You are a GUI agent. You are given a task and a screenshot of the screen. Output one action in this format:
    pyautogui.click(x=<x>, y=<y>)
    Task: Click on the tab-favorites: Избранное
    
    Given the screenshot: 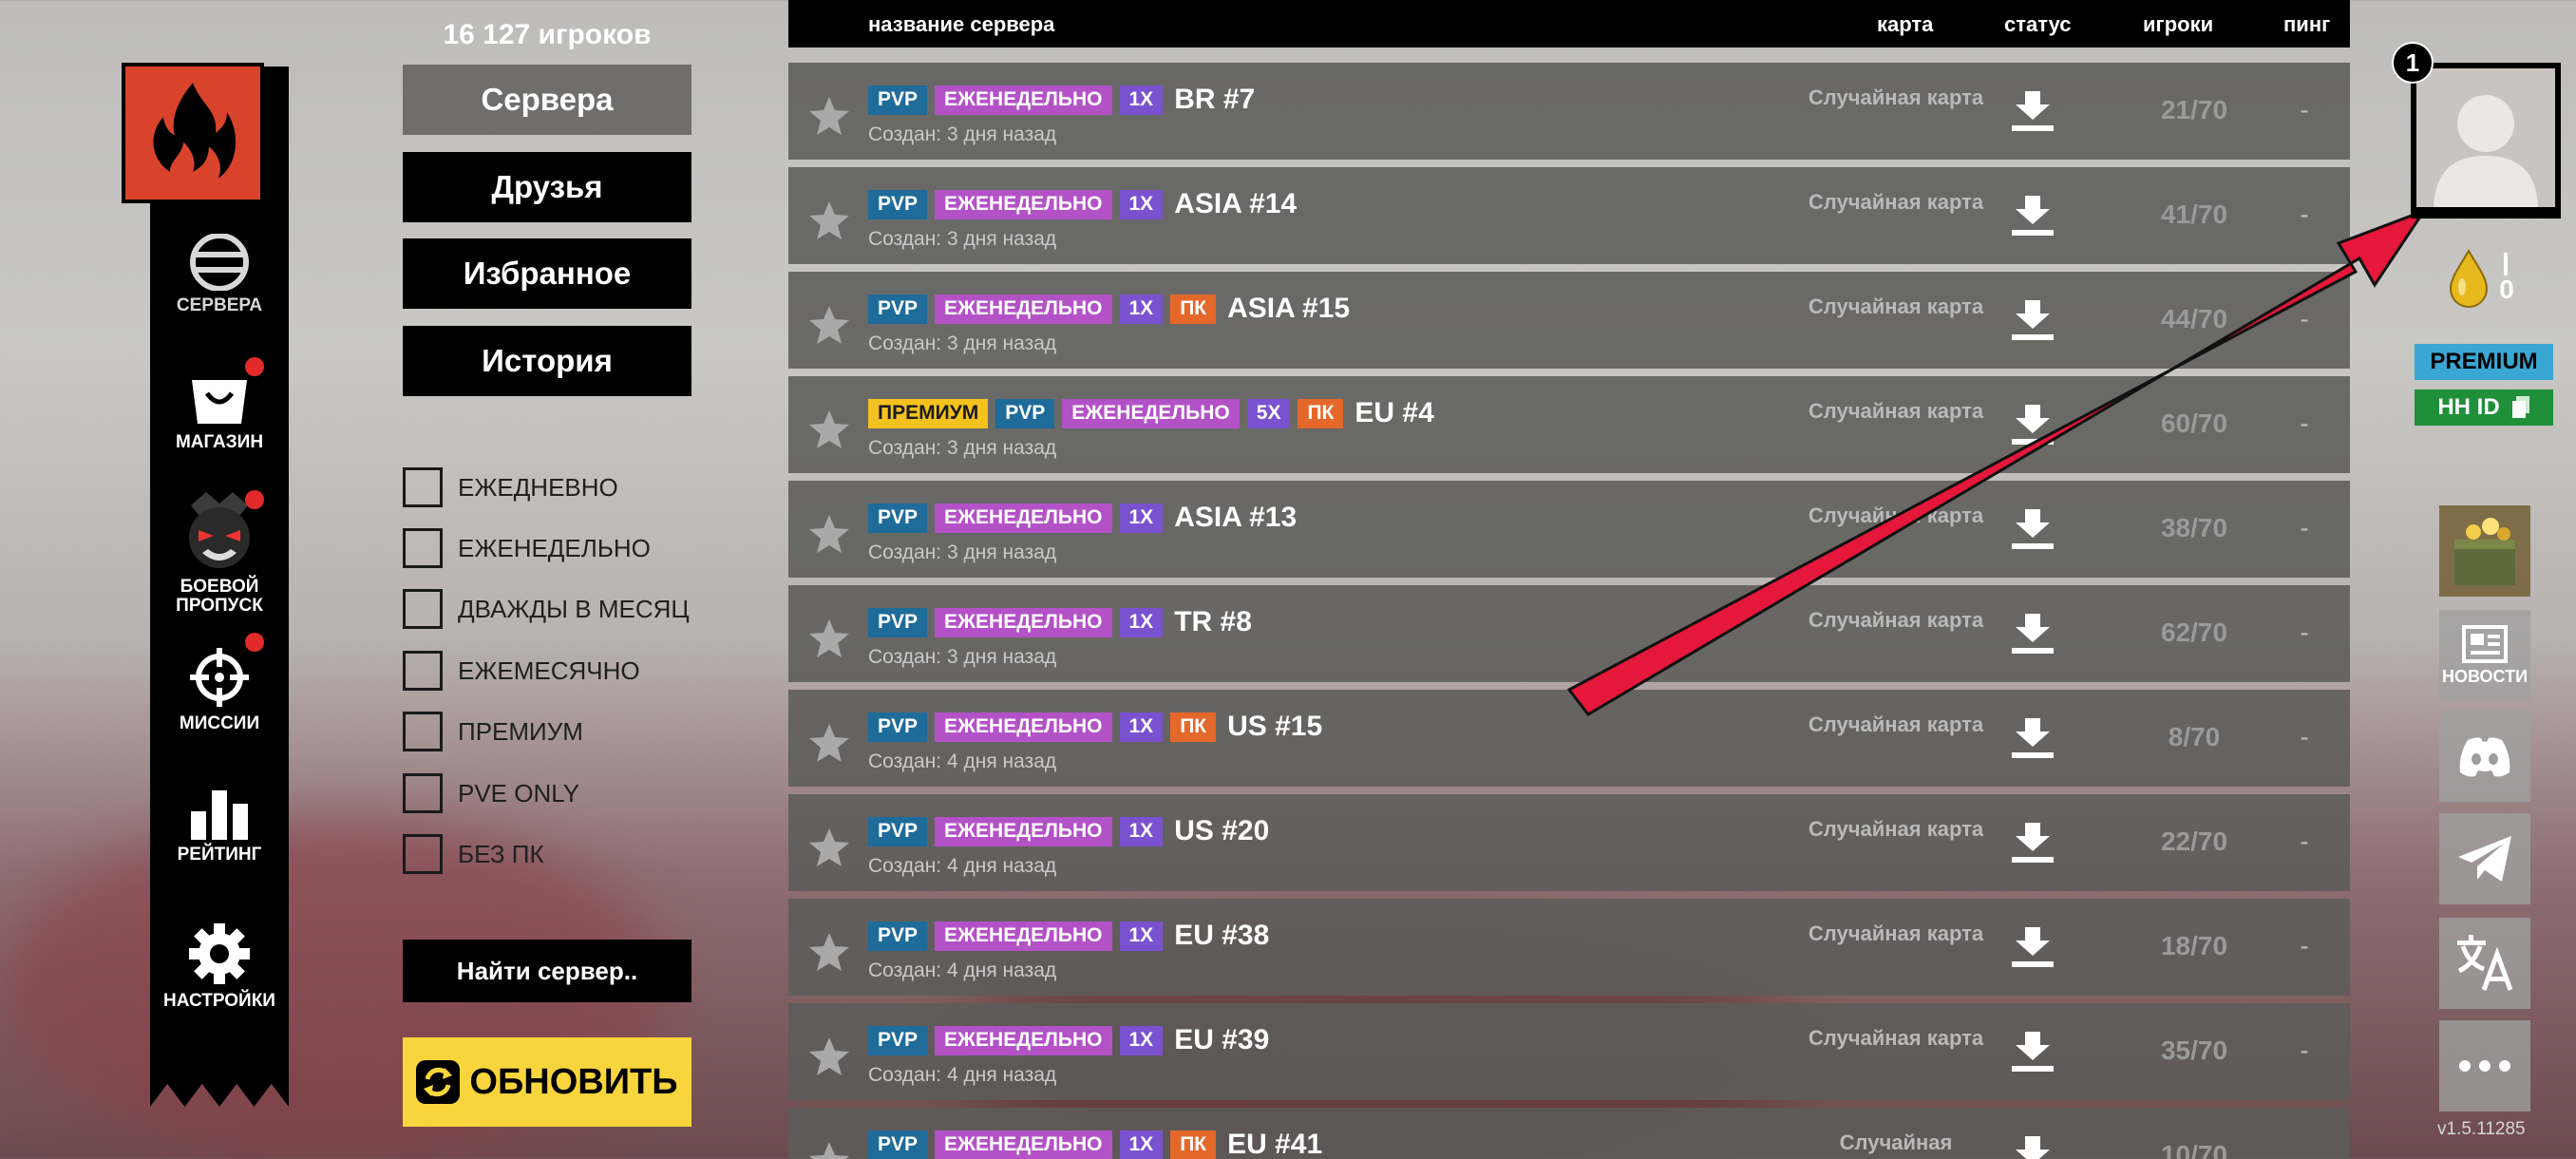 What is the action you would take?
    pyautogui.click(x=547, y=273)
    